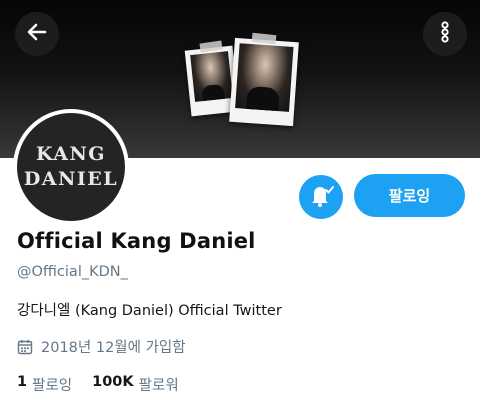 This screenshot has height=412, width=480. I want to click on followers-count: 100K, so click(113, 382).